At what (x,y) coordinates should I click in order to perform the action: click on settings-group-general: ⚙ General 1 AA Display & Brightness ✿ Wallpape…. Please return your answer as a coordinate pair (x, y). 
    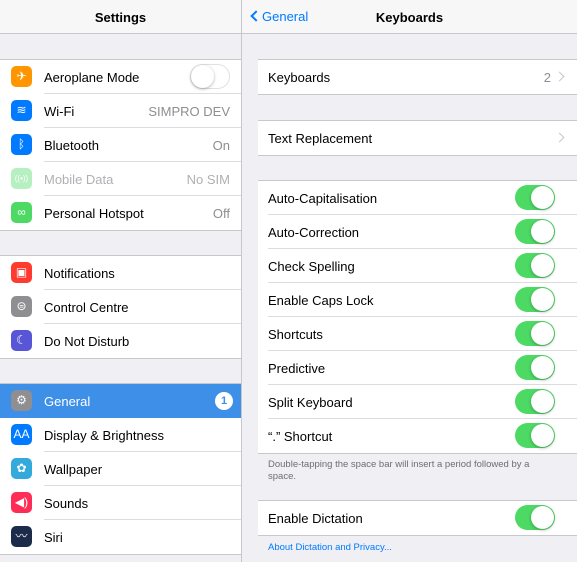
    Looking at the image, I should click on (120, 469).